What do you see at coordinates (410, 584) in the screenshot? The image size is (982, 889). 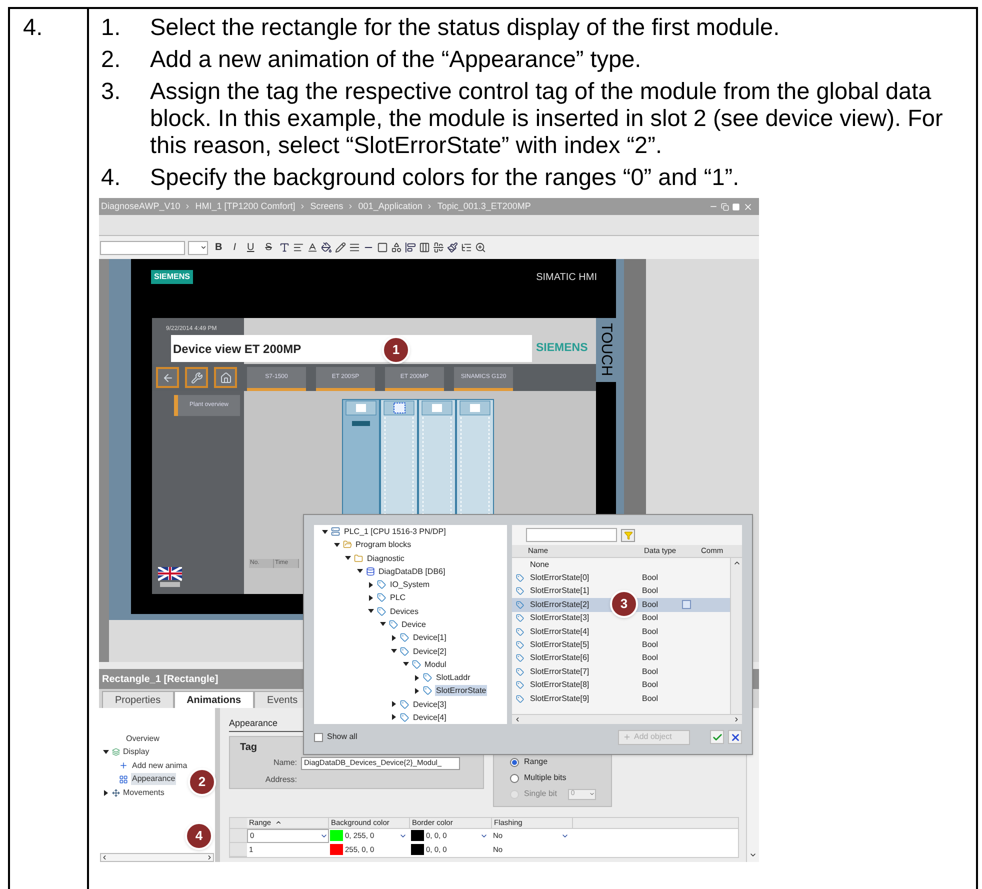 I see `tree-item: IO_System` at bounding box center [410, 584].